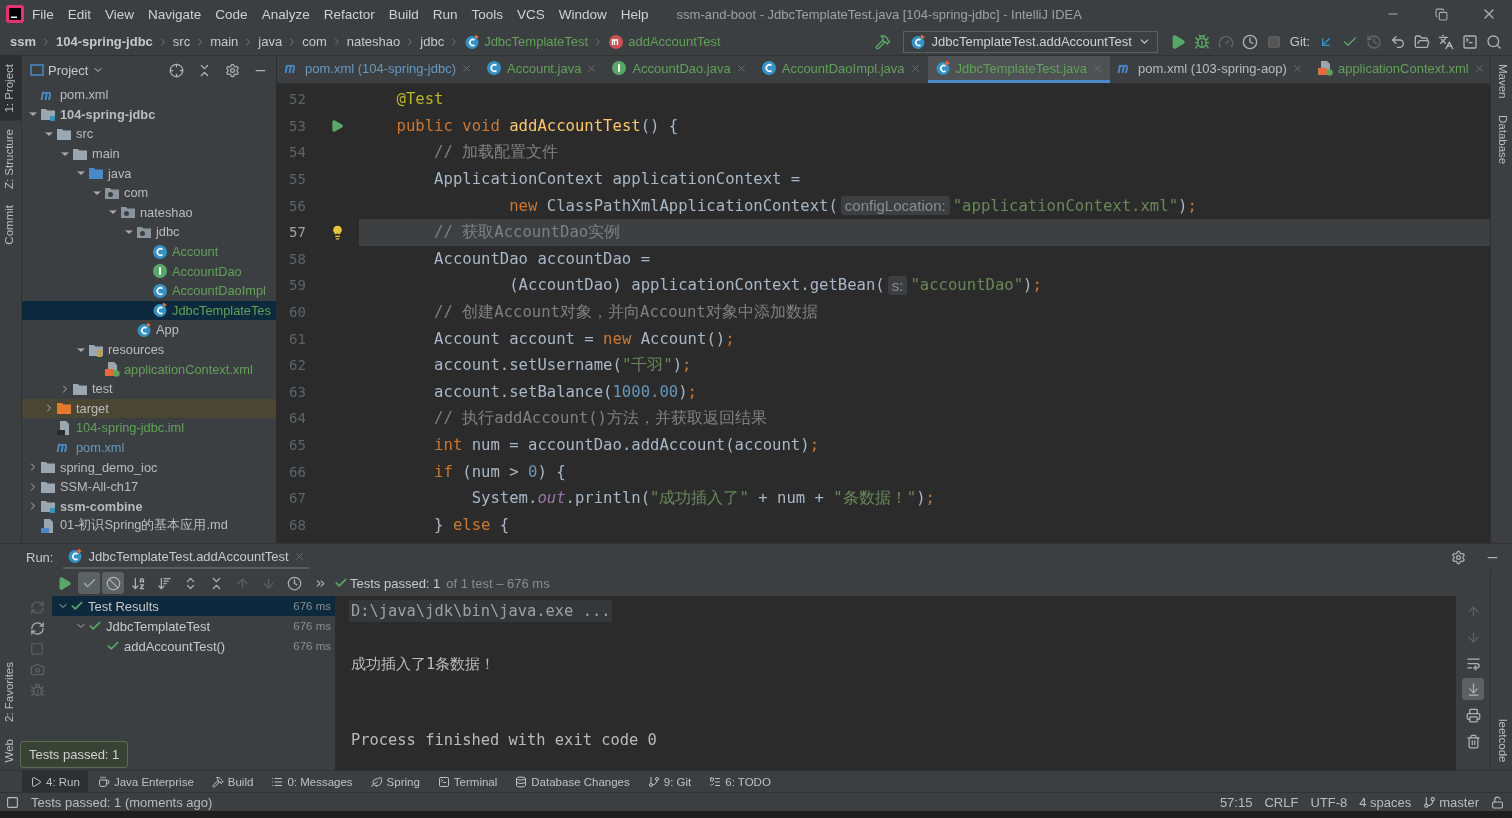 This screenshot has width=1512, height=818. Describe the element at coordinates (11, 750) in the screenshot. I see `tool-window-tab: Web` at that location.